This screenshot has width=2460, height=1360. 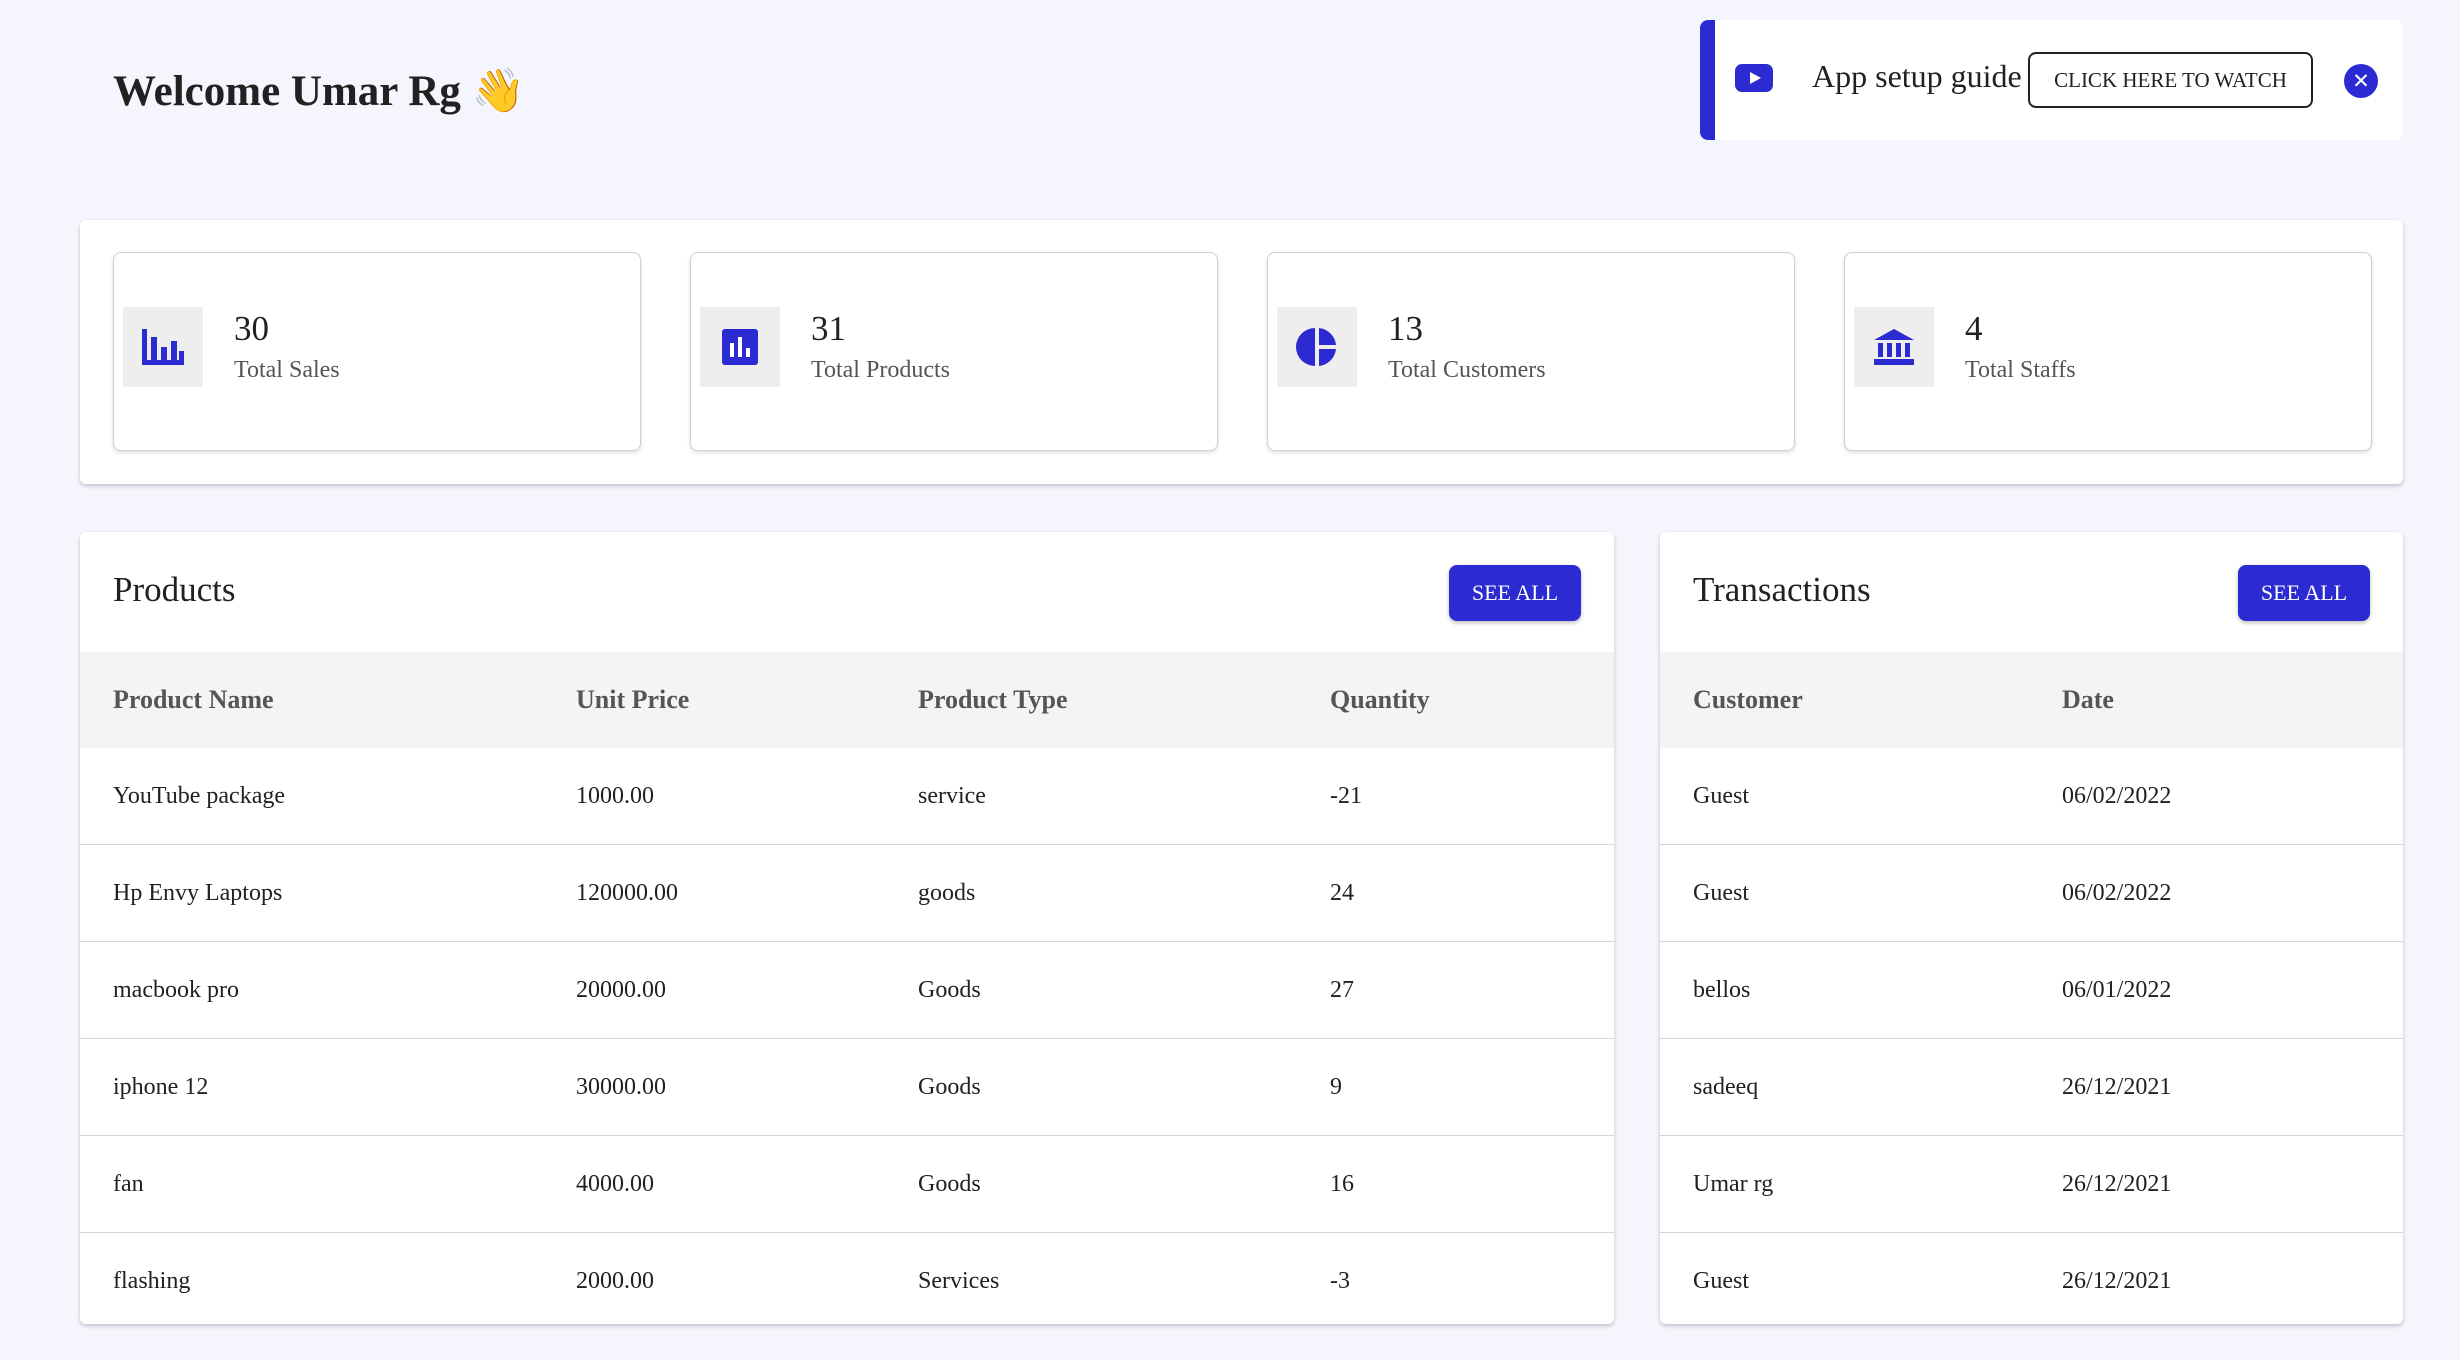 I want to click on pie-chart-icon, so click(x=1317, y=347).